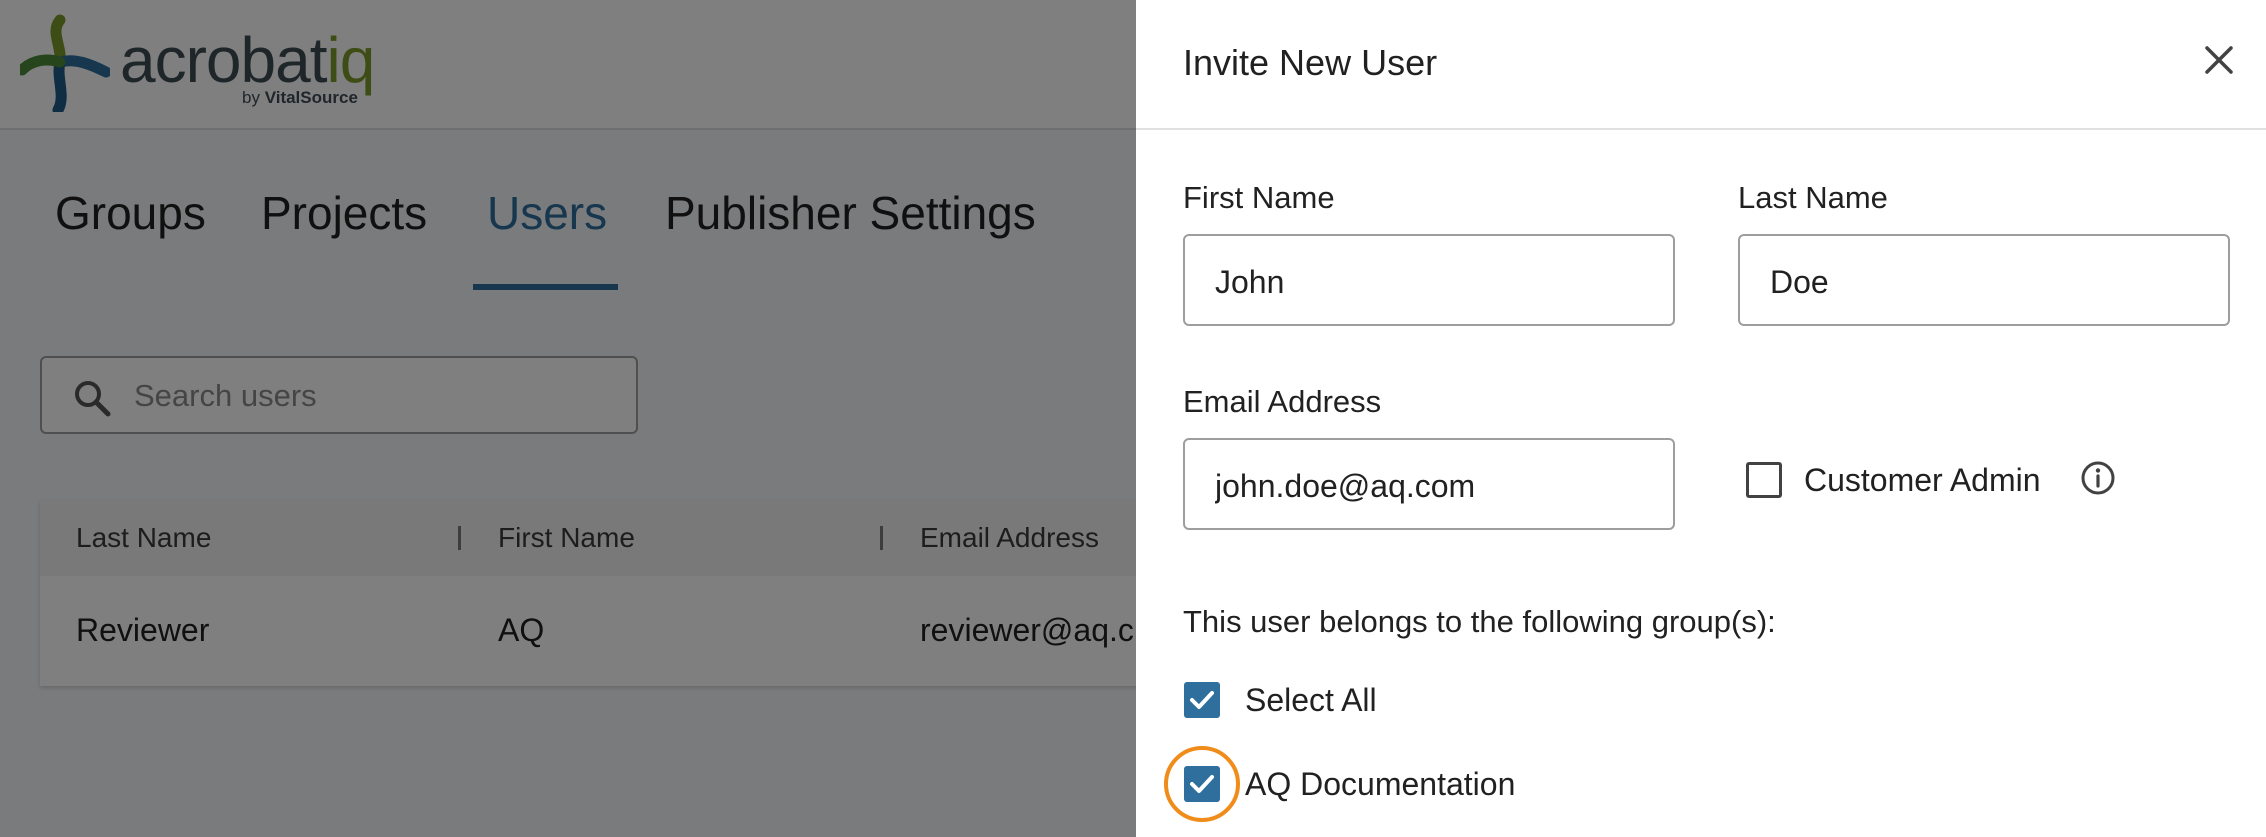  I want to click on last-name-input, so click(1985, 282).